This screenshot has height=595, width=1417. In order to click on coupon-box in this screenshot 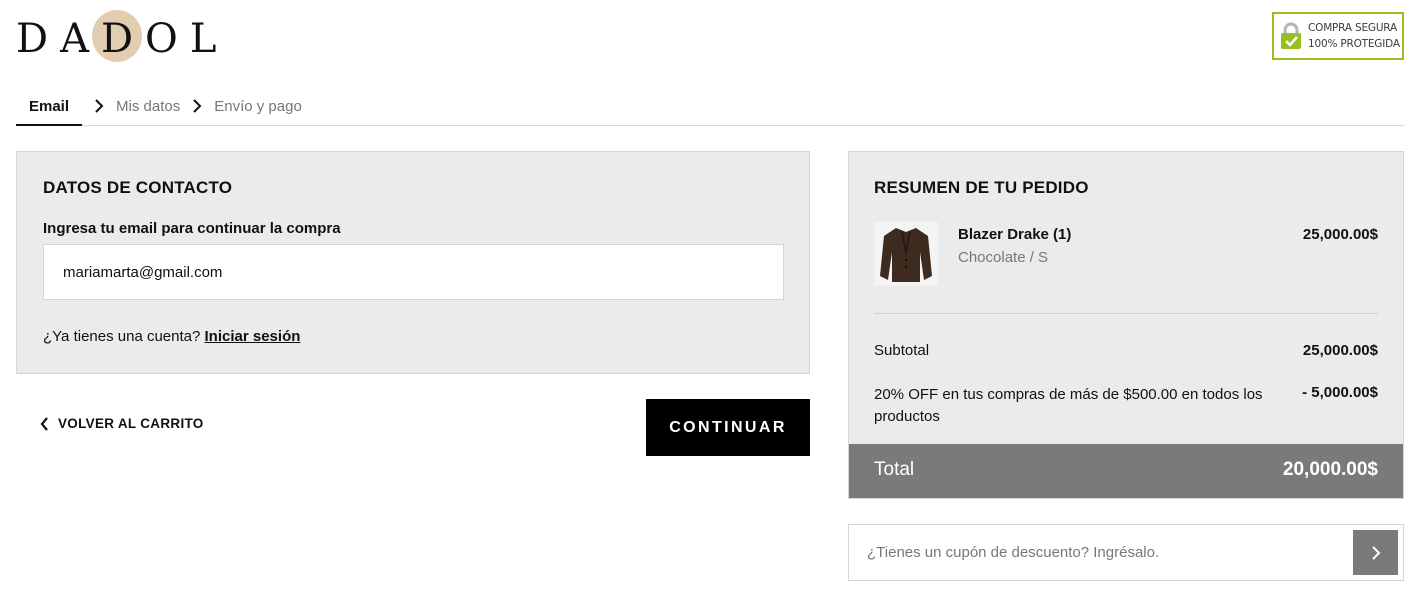, I will do `click(1126, 552)`.